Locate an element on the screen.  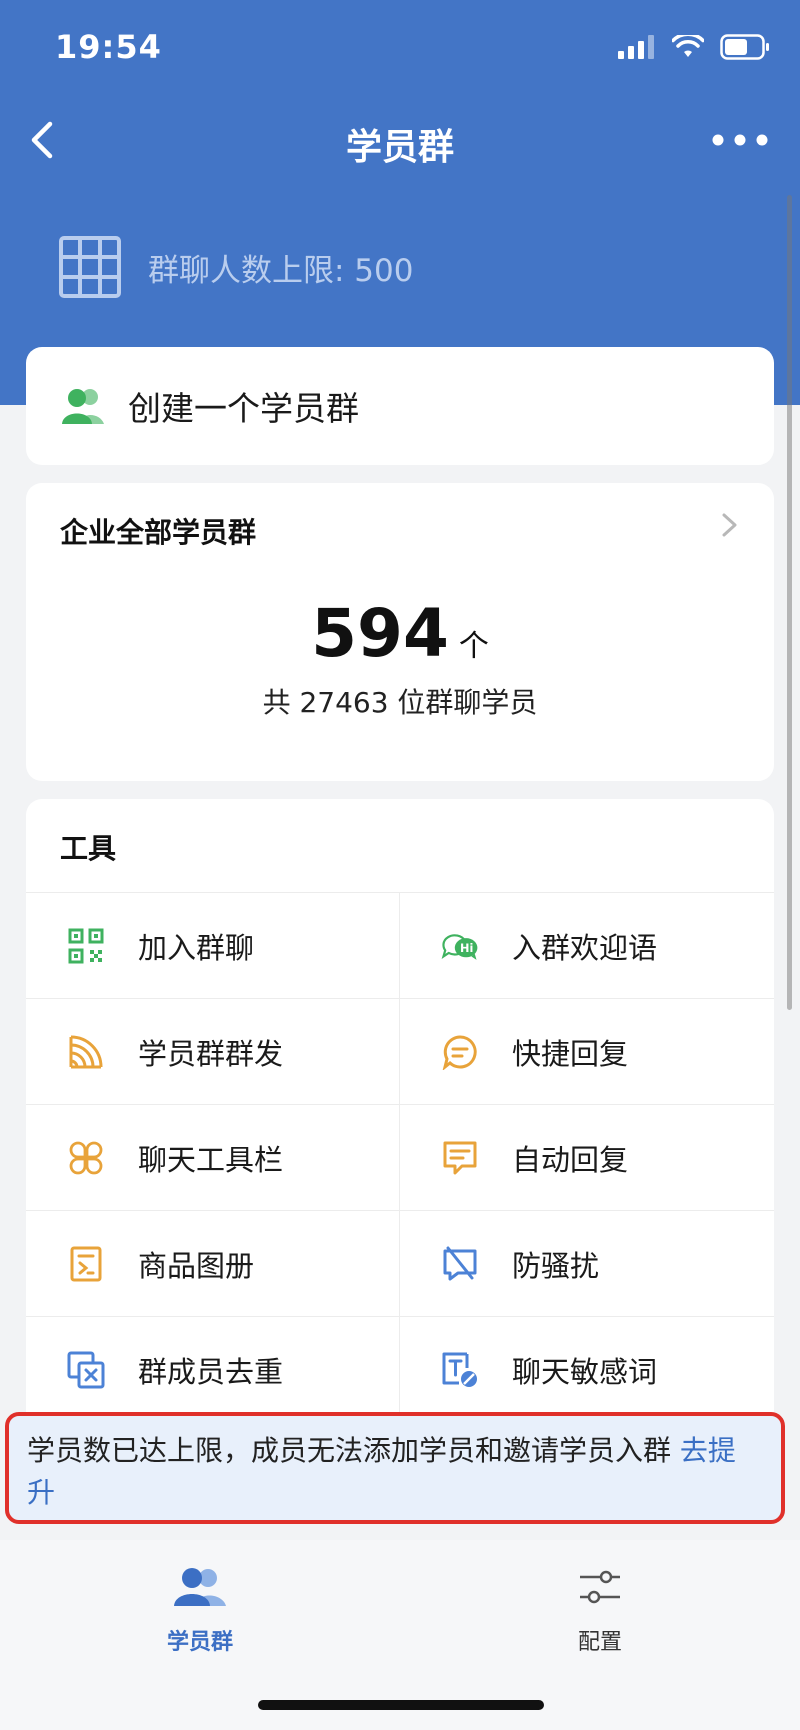
sliders-icon is located at coordinates (600, 1587).